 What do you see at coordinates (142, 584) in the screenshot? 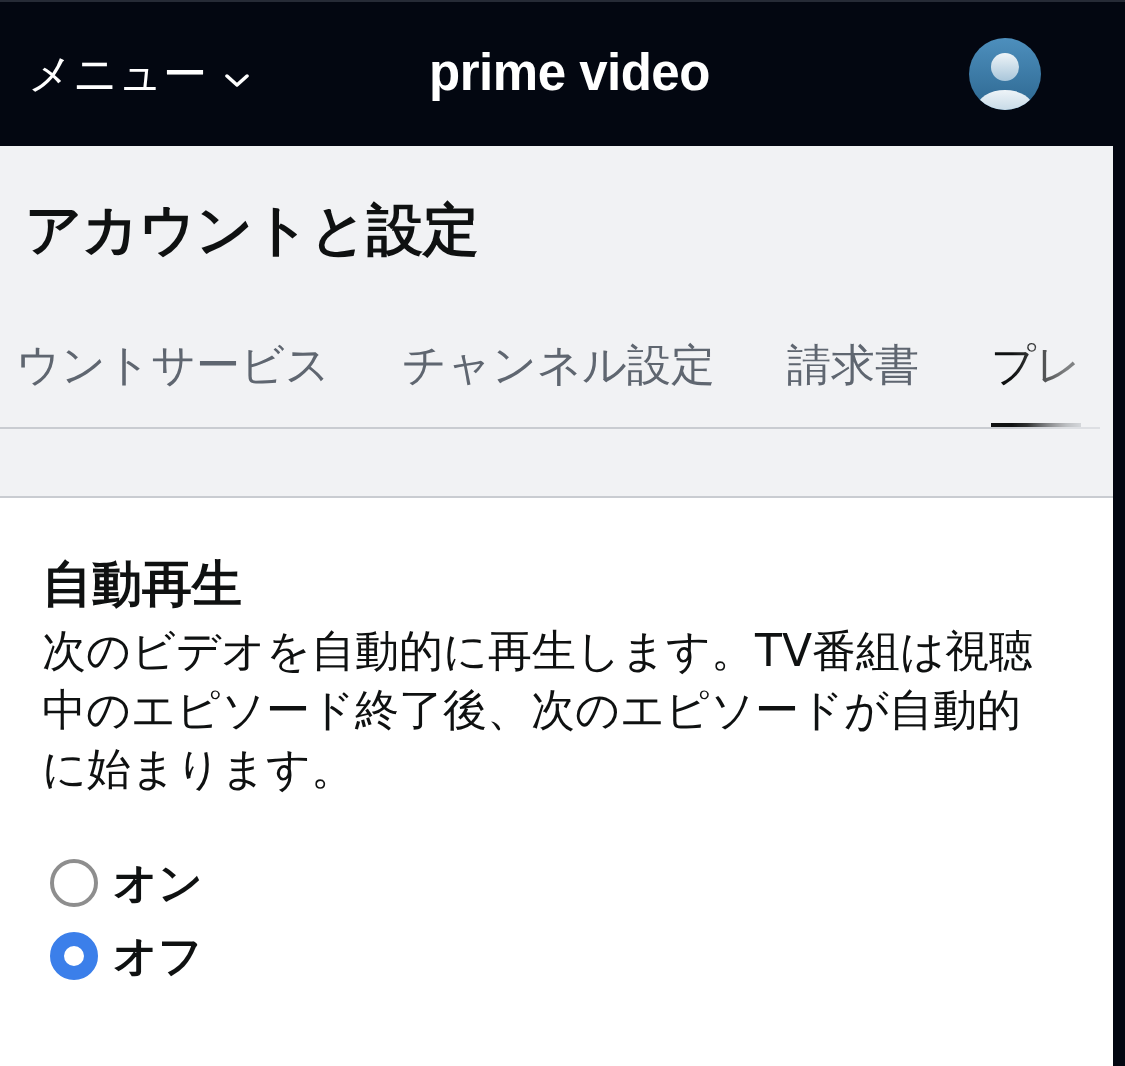
I see `section-heading: 自動再生` at bounding box center [142, 584].